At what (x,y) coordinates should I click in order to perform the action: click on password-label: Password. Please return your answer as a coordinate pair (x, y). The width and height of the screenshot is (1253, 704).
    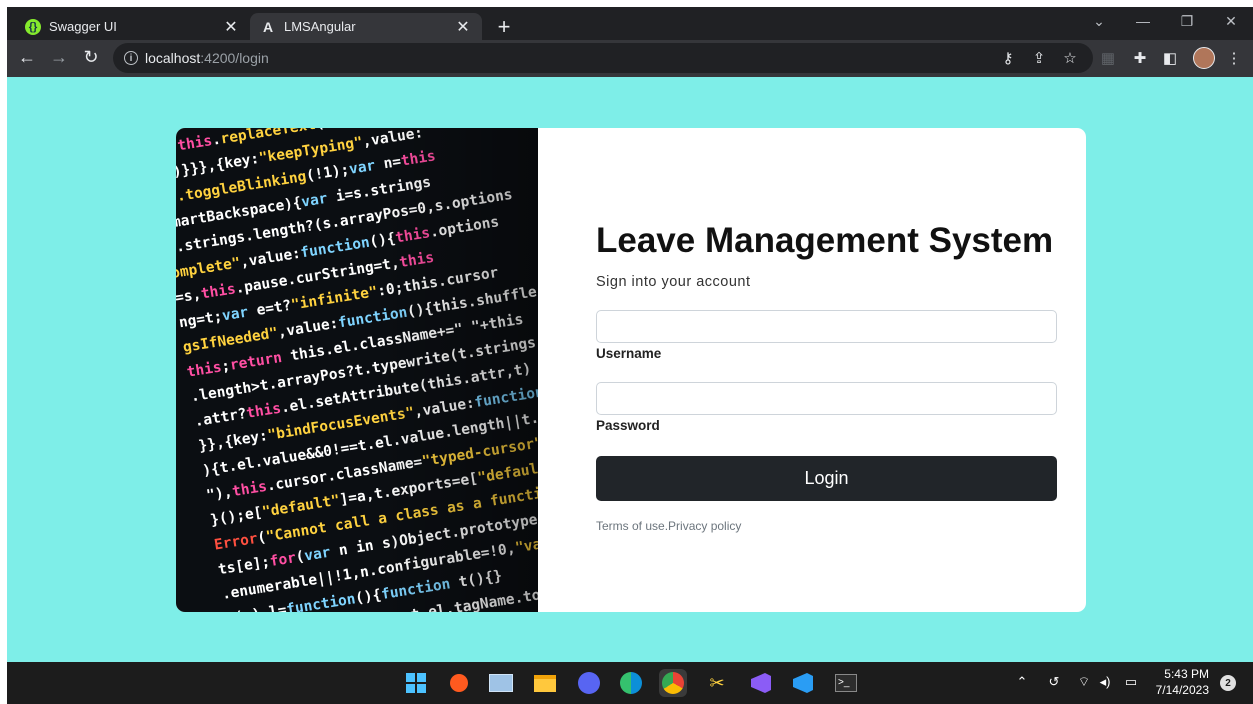
    Looking at the image, I should click on (628, 425).